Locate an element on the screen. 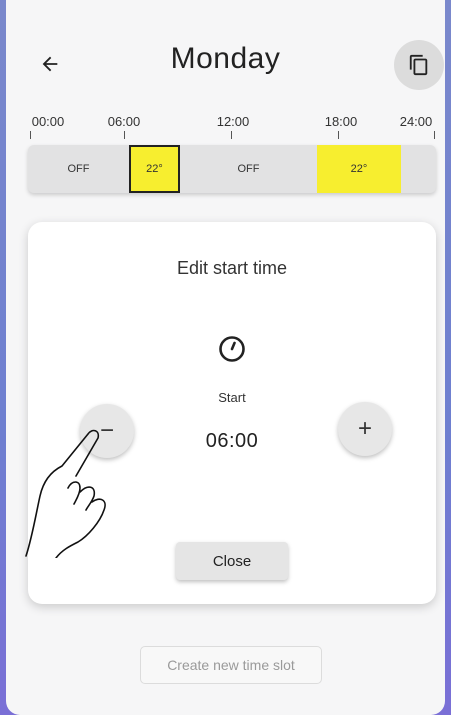 This screenshot has width=451, height=715. close-button: Close is located at coordinates (232, 561).